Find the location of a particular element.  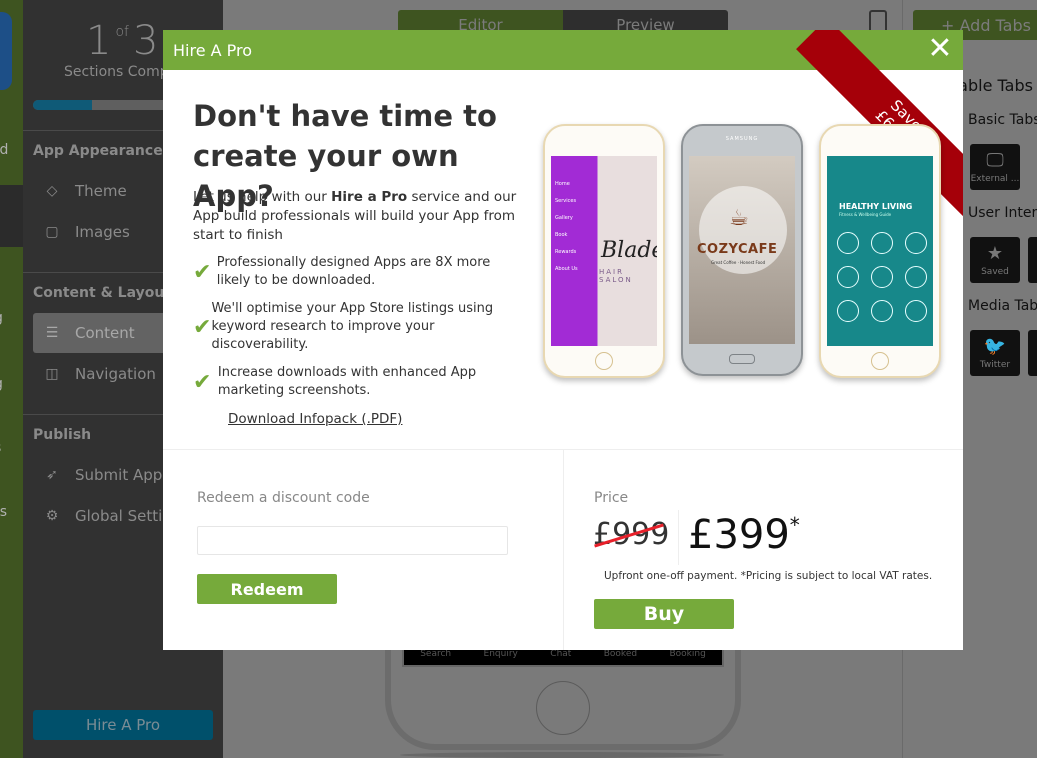

phone-home-button is located at coordinates (563, 708).